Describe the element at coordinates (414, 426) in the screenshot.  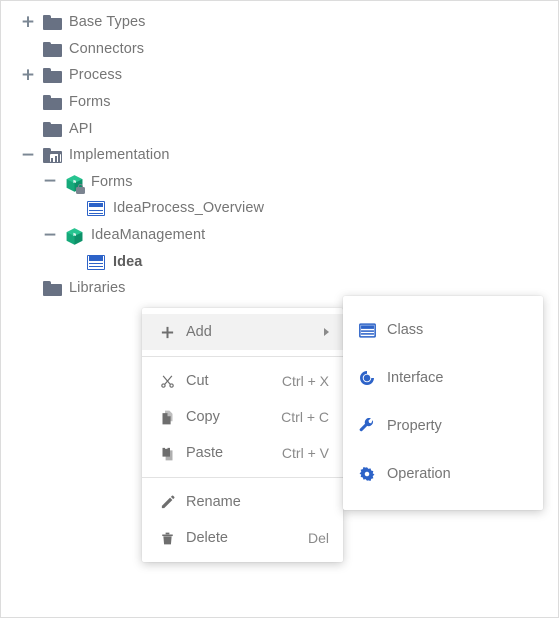
I see `submenu-item-label: Property` at that location.